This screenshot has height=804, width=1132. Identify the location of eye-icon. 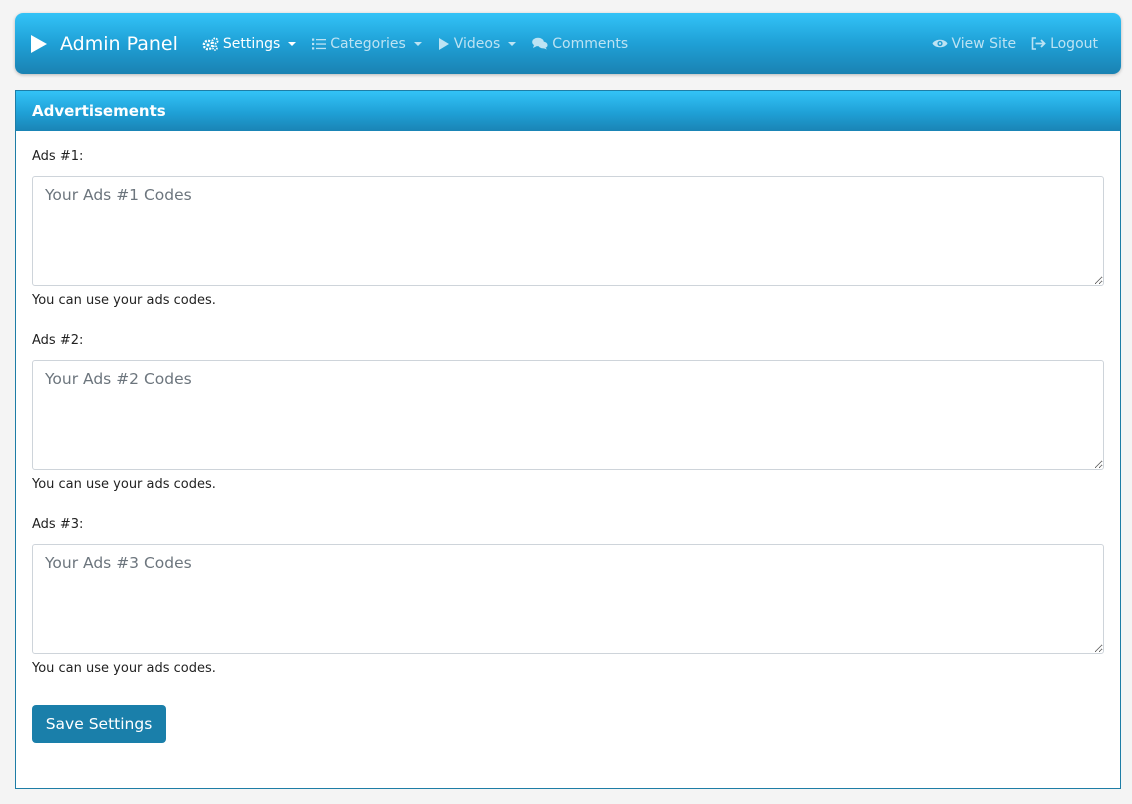
(939, 43).